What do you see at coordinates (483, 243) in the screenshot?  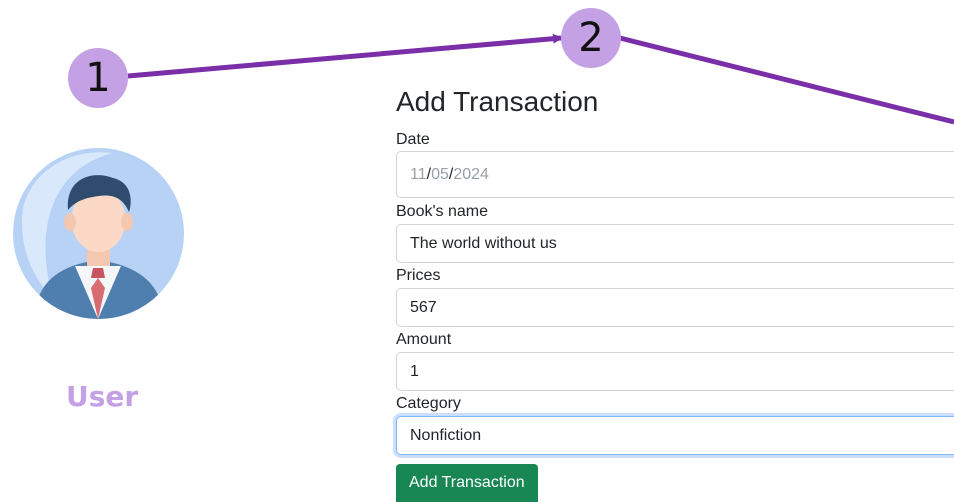 I see `book-name-value: The world without us` at bounding box center [483, 243].